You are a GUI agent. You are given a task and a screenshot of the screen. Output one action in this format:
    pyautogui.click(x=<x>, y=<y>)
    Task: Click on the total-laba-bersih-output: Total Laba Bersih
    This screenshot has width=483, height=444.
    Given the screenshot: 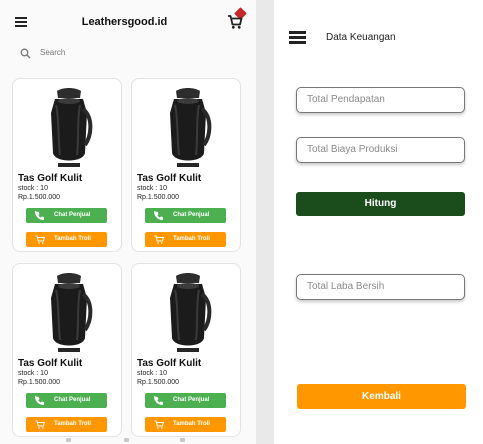 What is the action you would take?
    pyautogui.click(x=380, y=287)
    